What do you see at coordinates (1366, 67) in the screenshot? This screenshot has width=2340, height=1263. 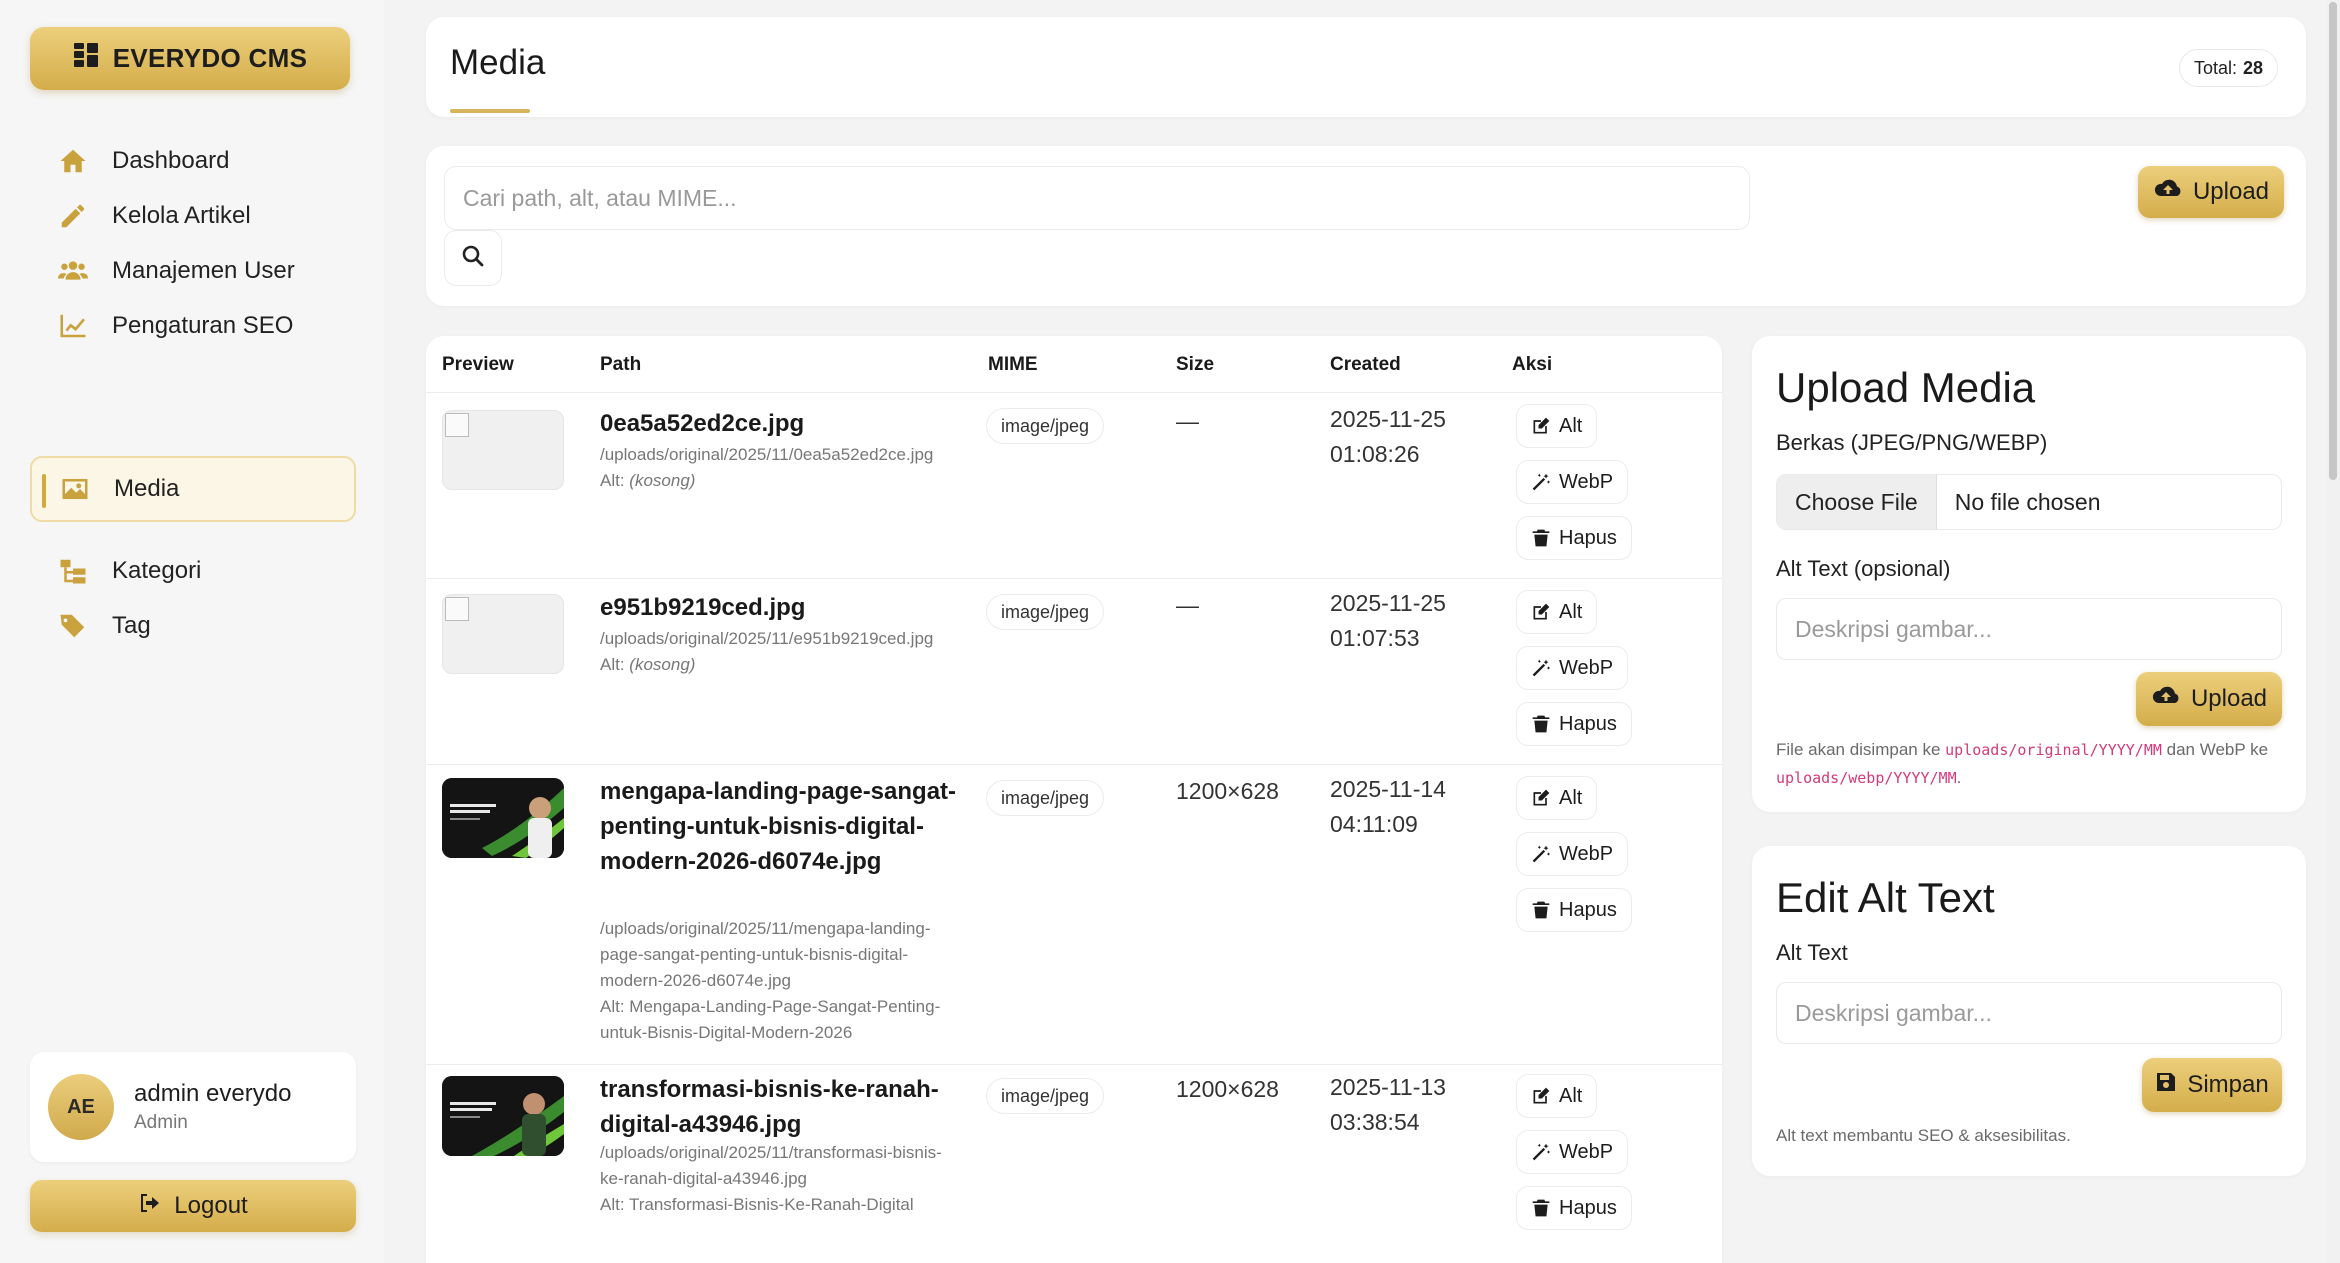 I see `page-header: Media Total: 28` at bounding box center [1366, 67].